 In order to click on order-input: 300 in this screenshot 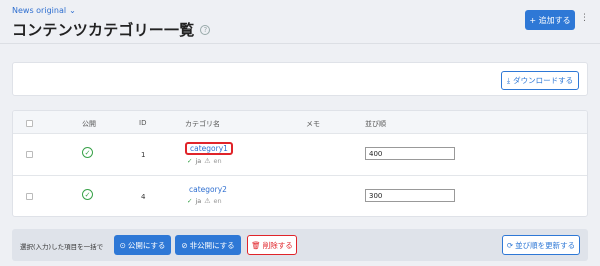, I will do `click(410, 195)`.